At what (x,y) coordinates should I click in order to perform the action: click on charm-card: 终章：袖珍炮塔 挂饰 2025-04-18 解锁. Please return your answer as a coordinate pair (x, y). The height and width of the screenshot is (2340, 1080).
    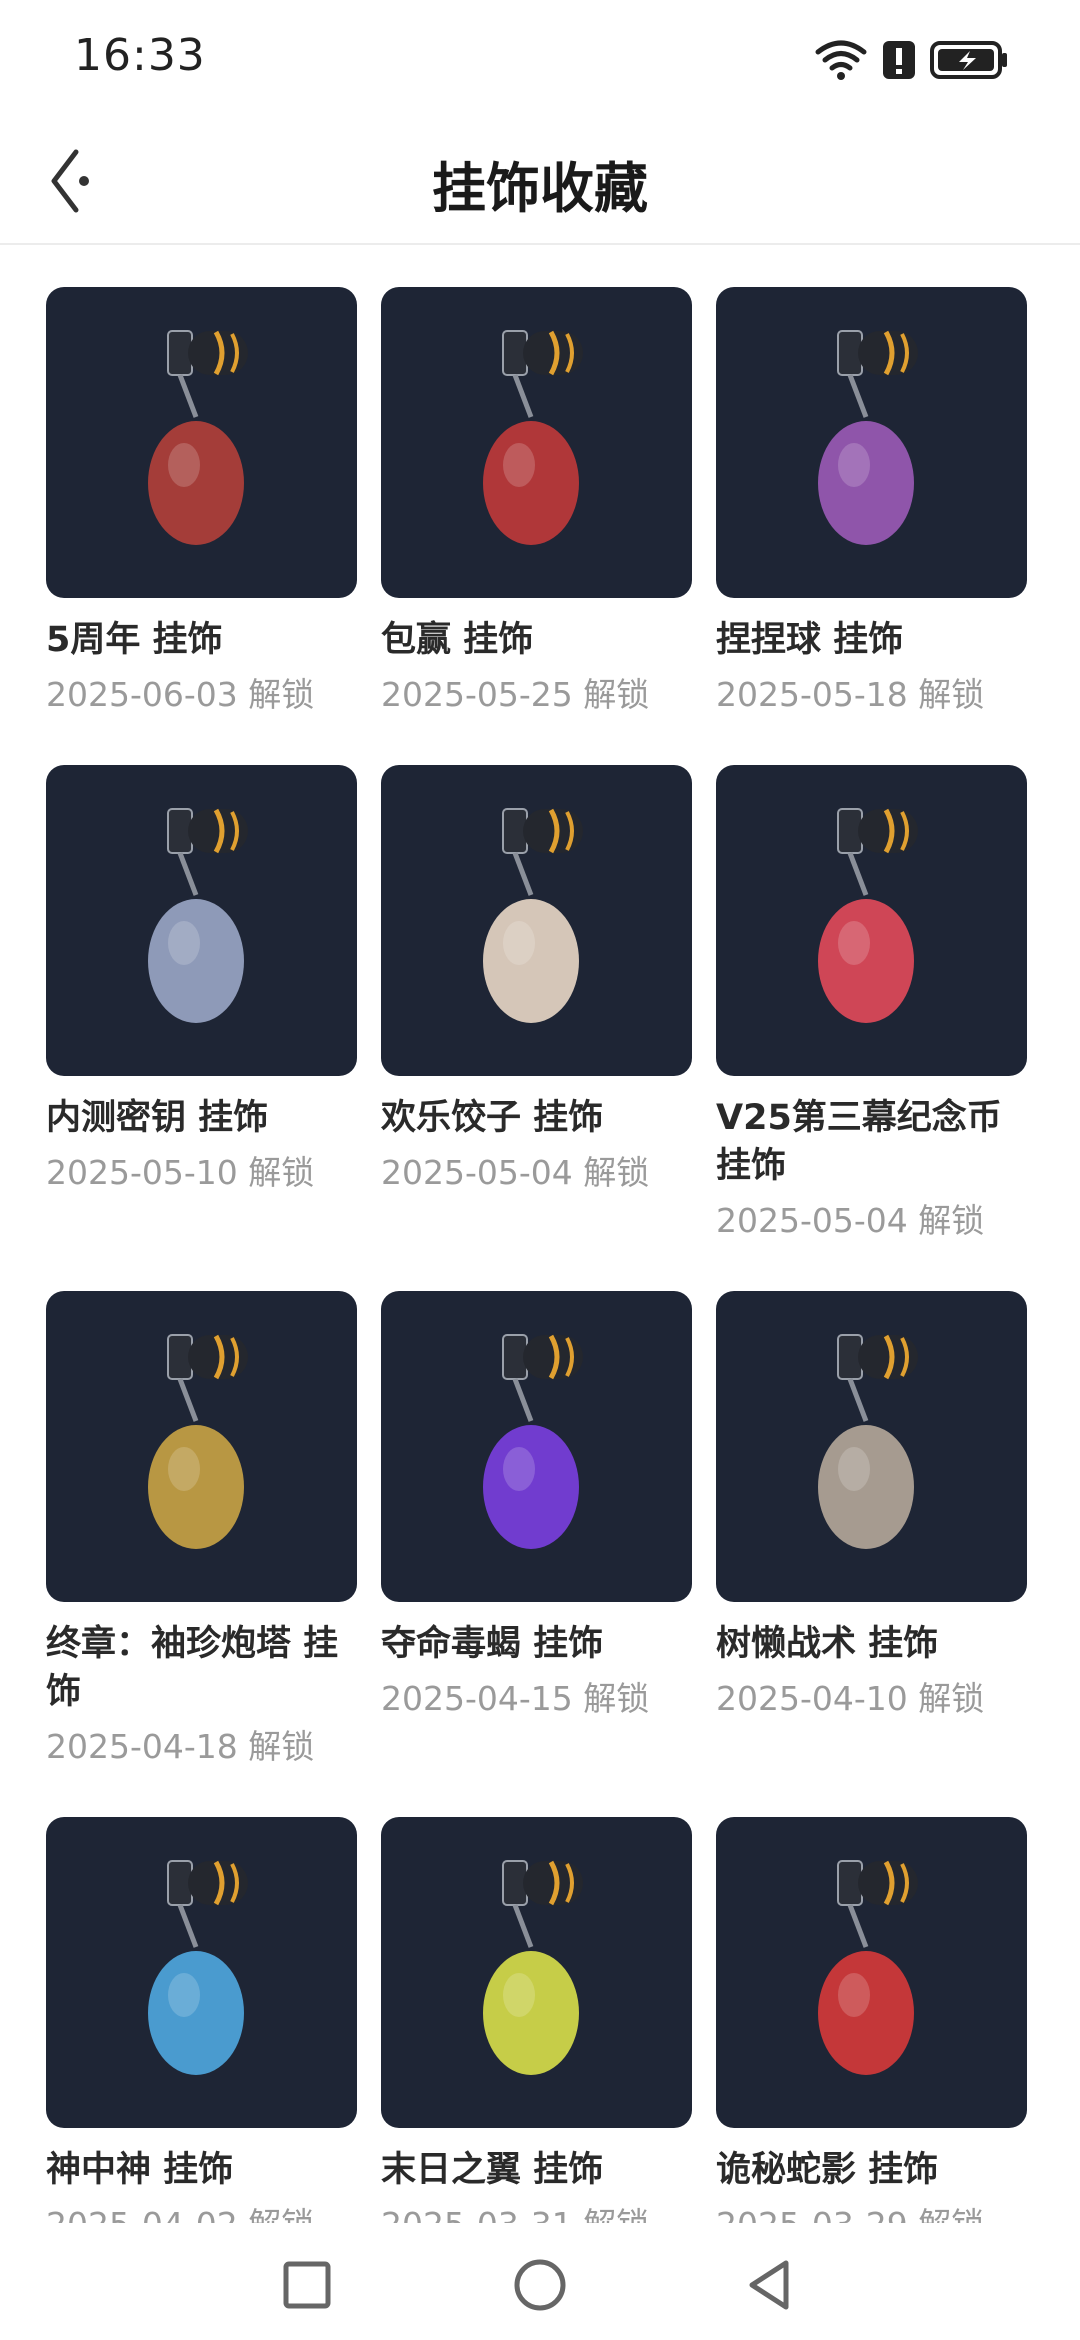
    Looking at the image, I should click on (201, 1530).